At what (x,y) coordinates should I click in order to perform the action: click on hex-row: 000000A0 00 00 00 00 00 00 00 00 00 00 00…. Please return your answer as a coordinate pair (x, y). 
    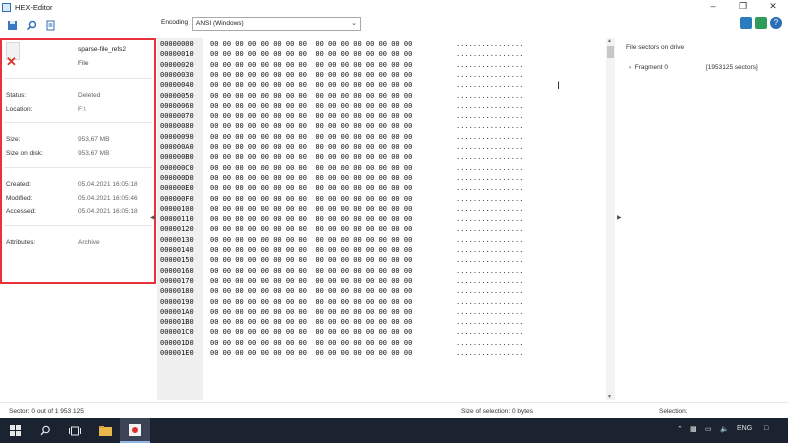
    Looking at the image, I should click on (387, 148).